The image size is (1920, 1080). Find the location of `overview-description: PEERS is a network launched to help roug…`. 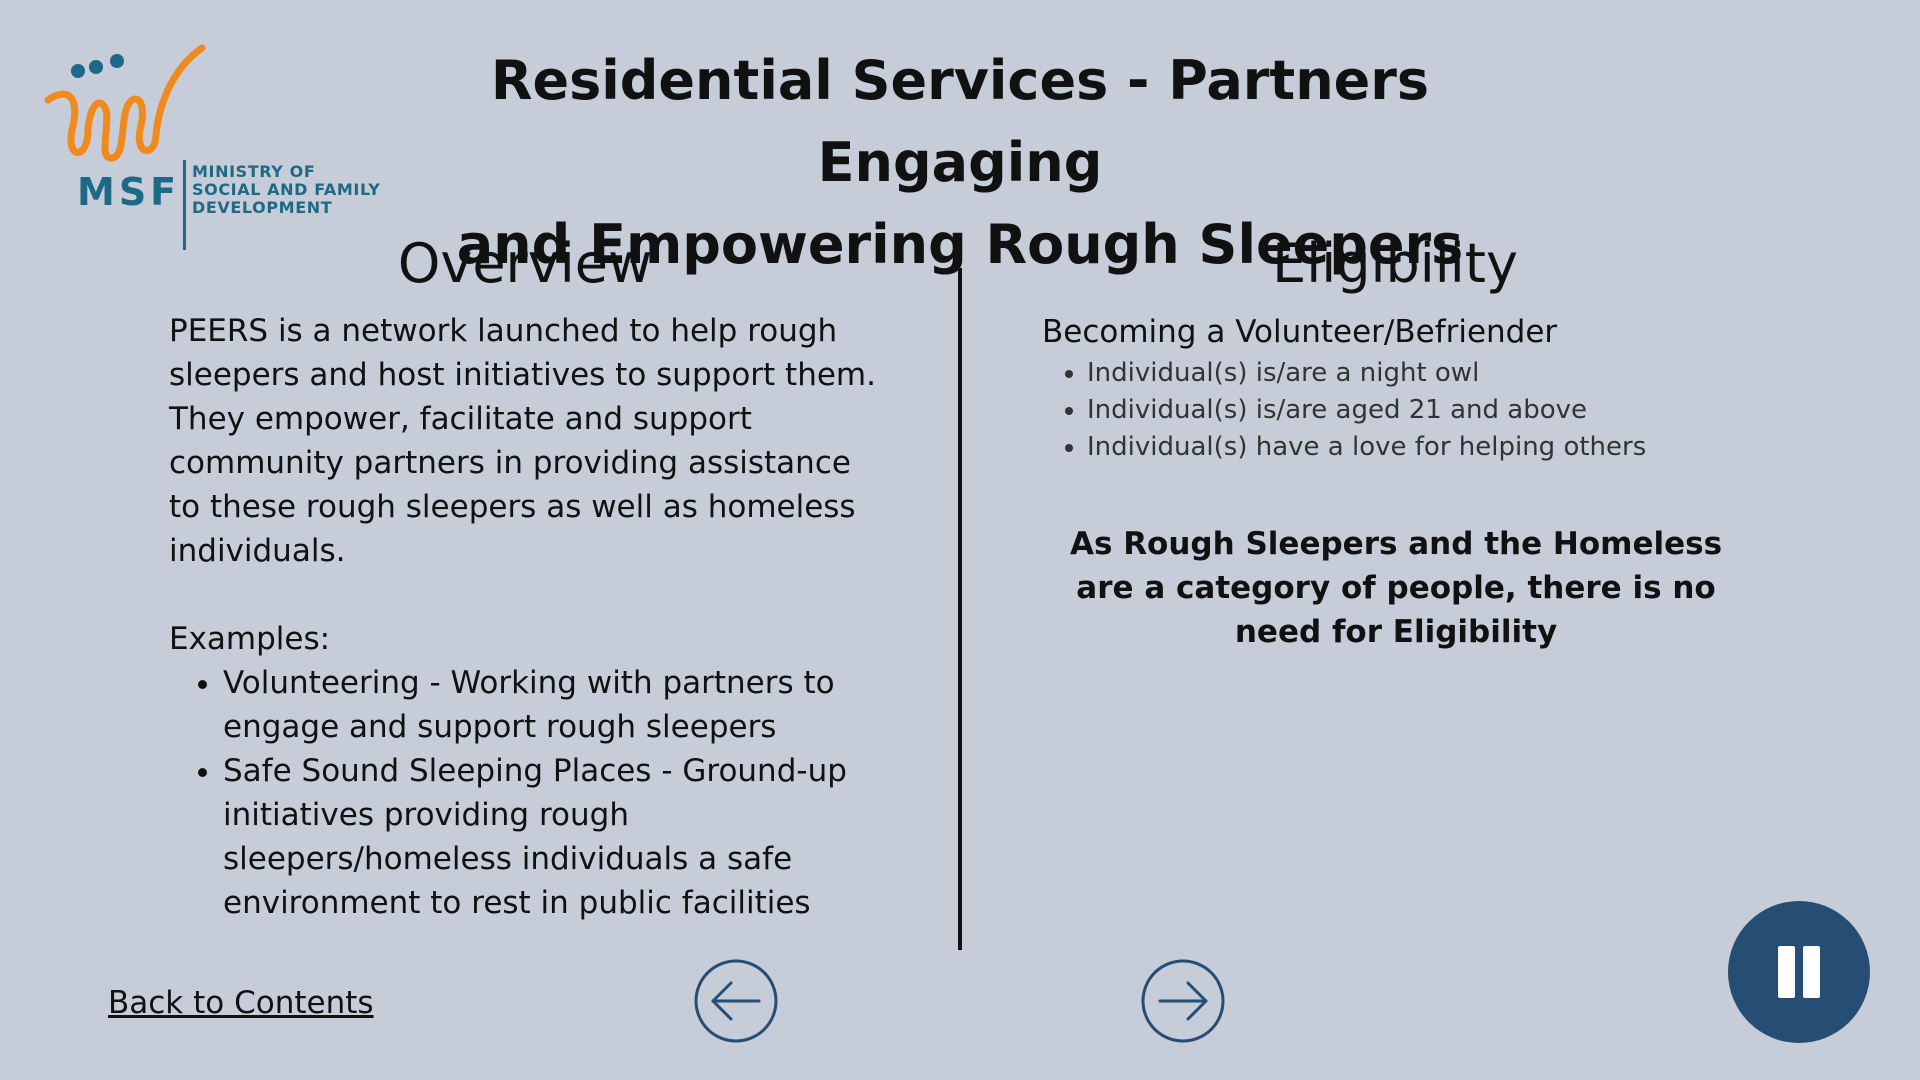

overview-description: PEERS is a network launched to help roug… is located at coordinates (522, 441).